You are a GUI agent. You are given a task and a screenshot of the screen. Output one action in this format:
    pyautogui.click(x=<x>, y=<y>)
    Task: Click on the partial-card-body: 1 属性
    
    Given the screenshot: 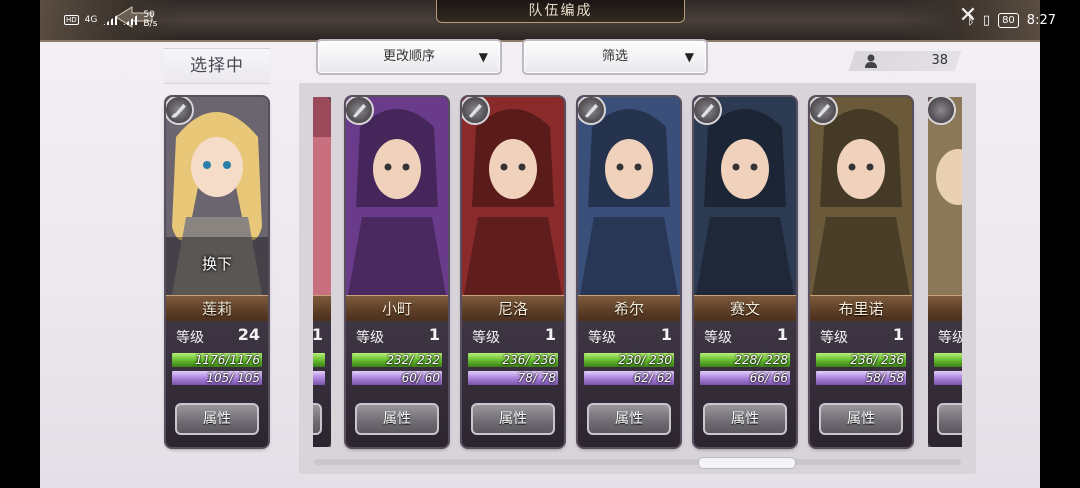 What is the action you would take?
    pyautogui.click(x=322, y=272)
    